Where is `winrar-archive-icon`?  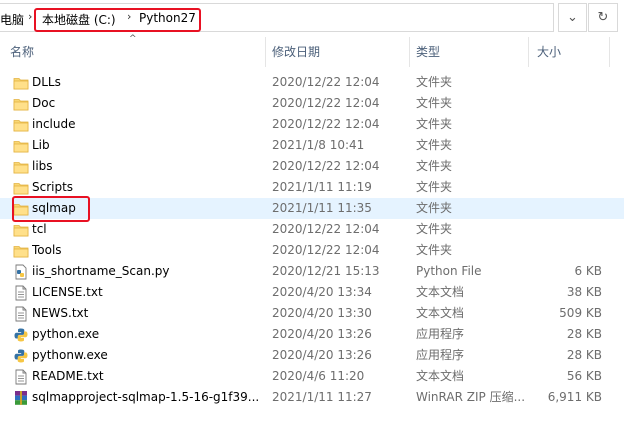
winrar-archive-icon is located at coordinates (21, 398).